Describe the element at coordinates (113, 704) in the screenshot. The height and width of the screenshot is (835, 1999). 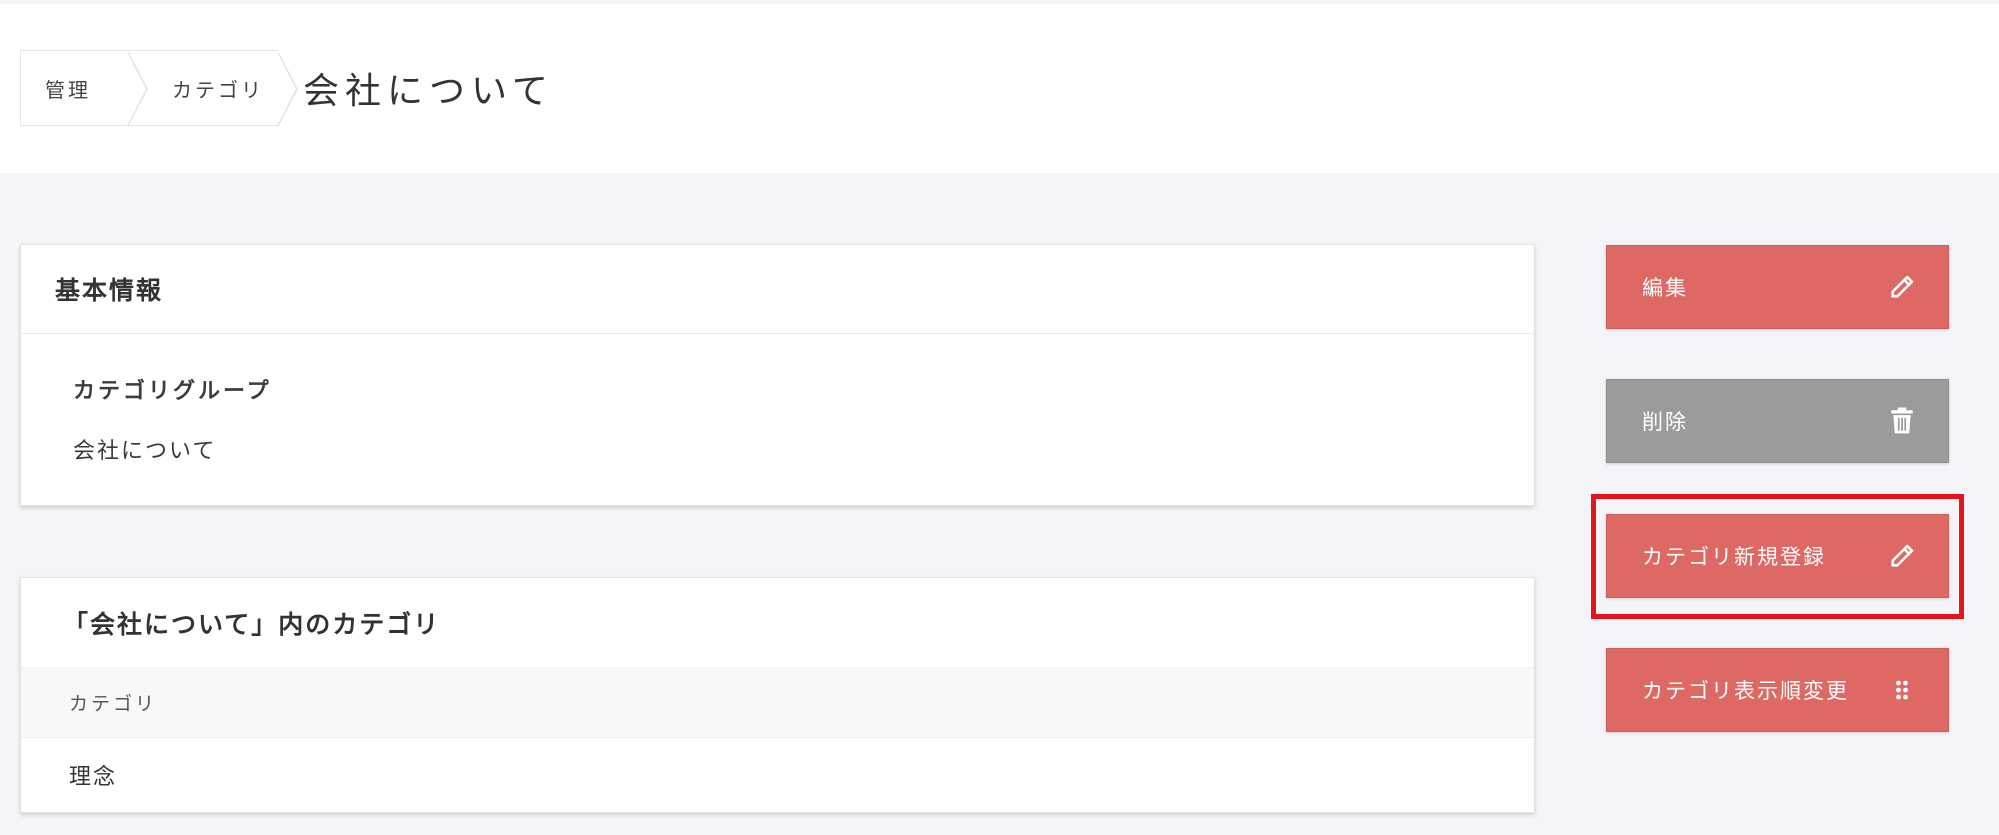
I see `column-header-category: カテゴリ` at that location.